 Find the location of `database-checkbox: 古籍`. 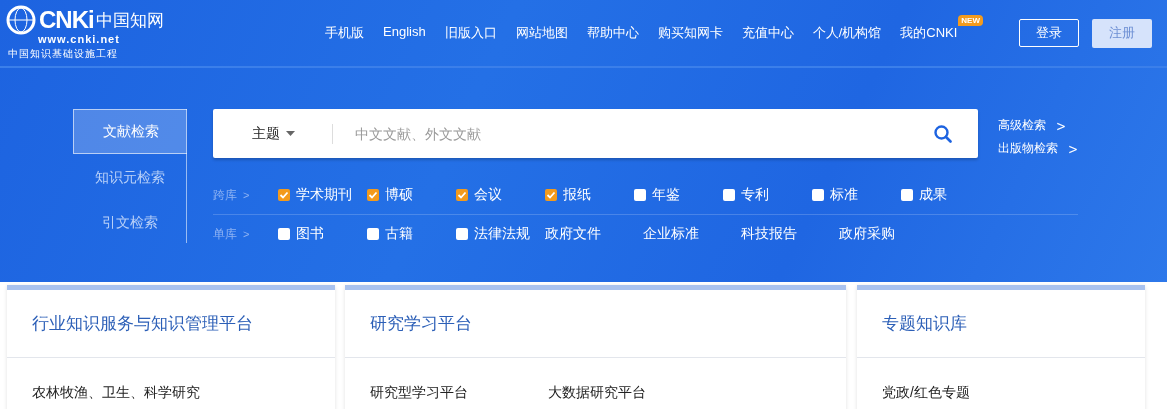

database-checkbox: 古籍 is located at coordinates (411, 234).